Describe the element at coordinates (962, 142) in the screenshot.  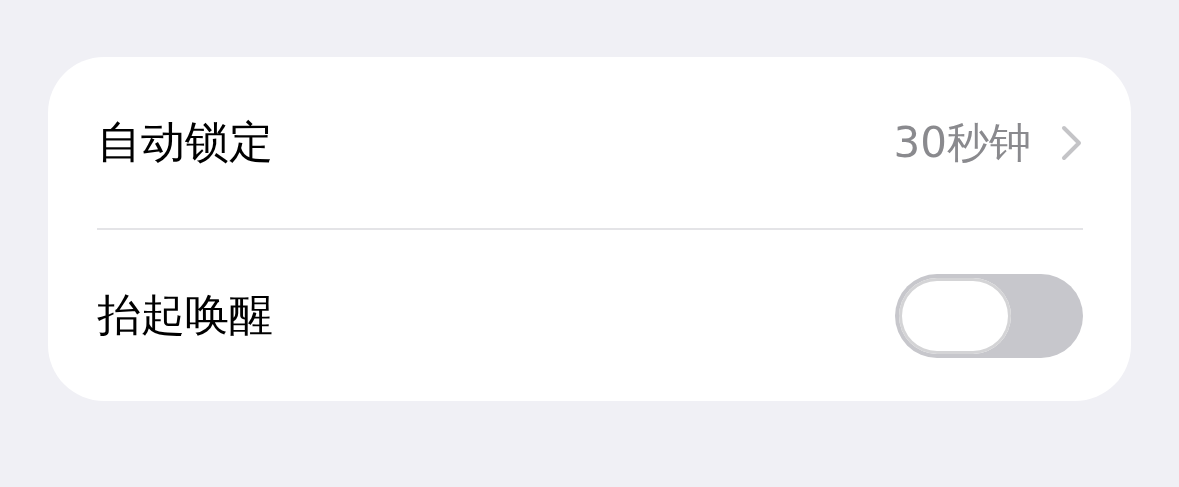
I see `setting-value: 30秒钟` at that location.